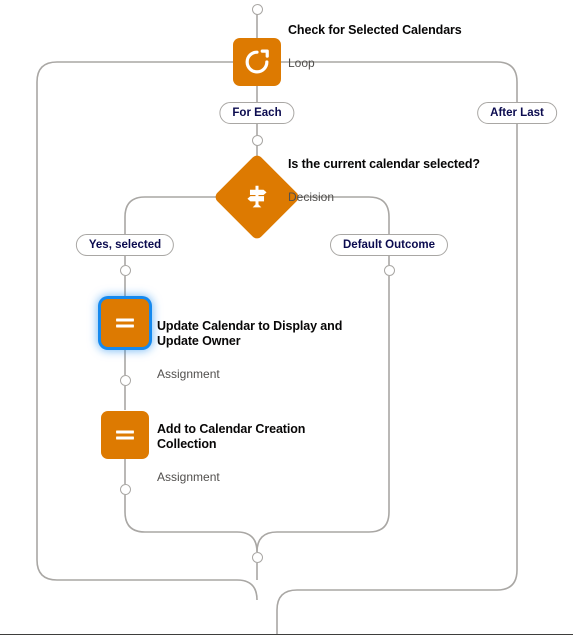  What do you see at coordinates (384, 164) in the screenshot?
I see `flow-node-decision-title: Is the current calendar selected?` at bounding box center [384, 164].